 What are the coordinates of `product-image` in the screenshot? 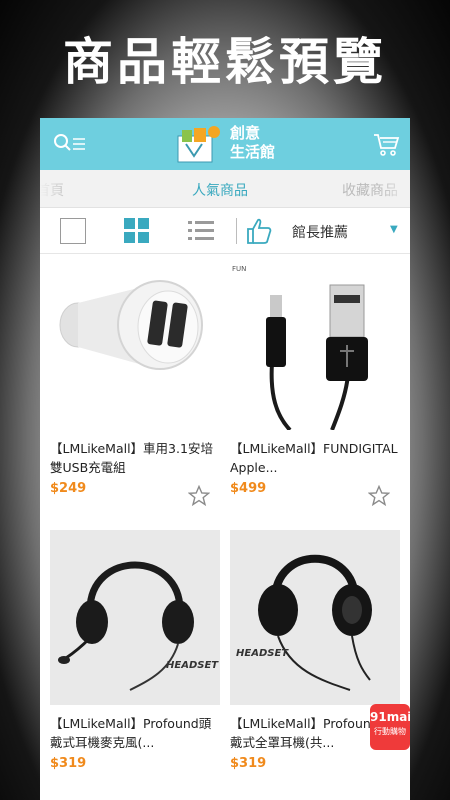 It's located at (135, 342).